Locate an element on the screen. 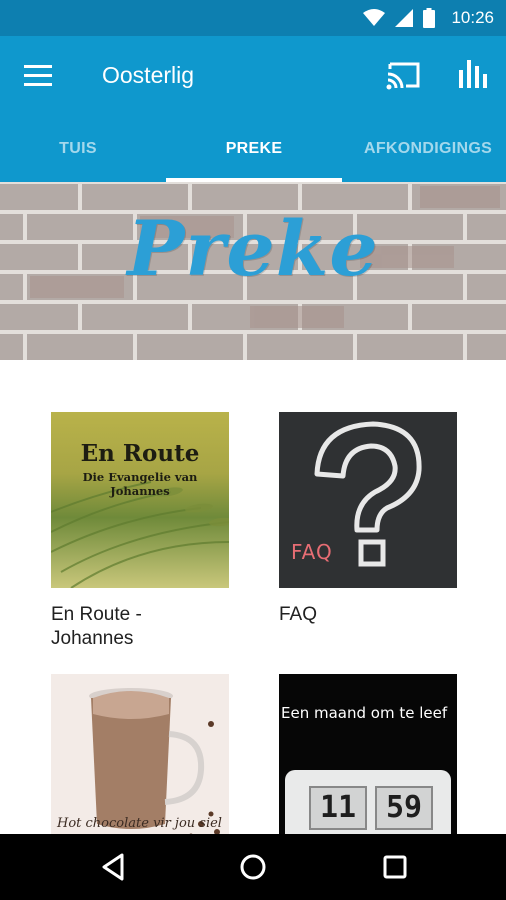  tab-label: PREKE is located at coordinates (254, 148).